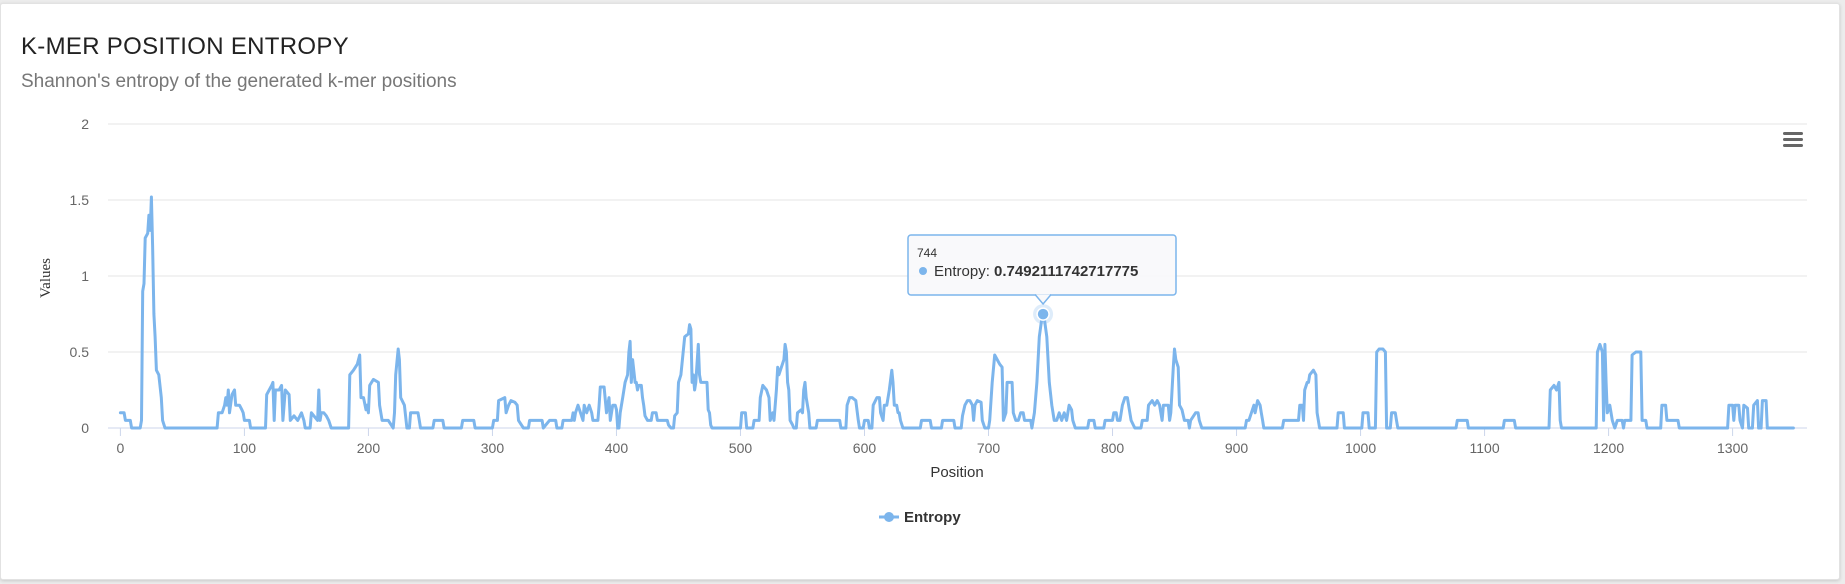 This screenshot has width=1845, height=584. Describe the element at coordinates (989, 448) in the screenshot. I see `x-tick-label: 700` at that location.